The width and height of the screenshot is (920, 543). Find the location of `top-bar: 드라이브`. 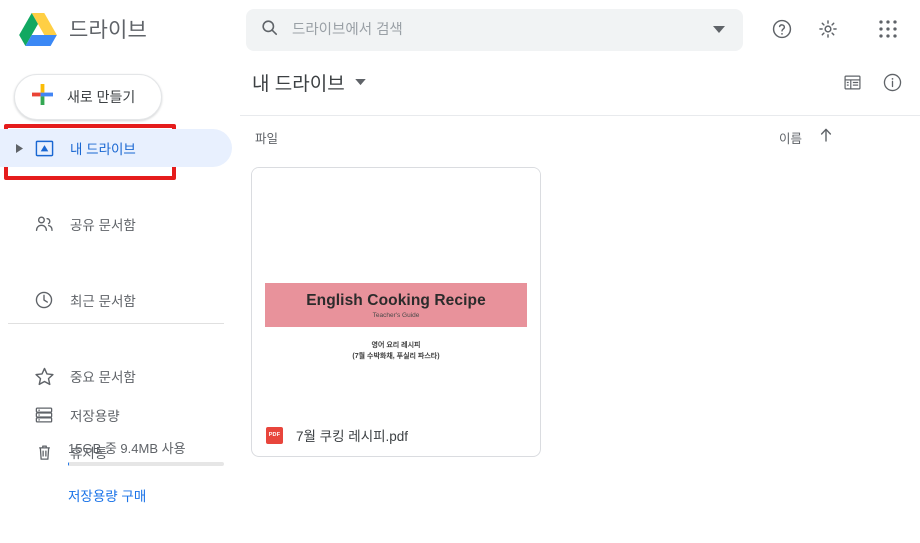

top-bar: 드라이브 is located at coordinates (460, 29).